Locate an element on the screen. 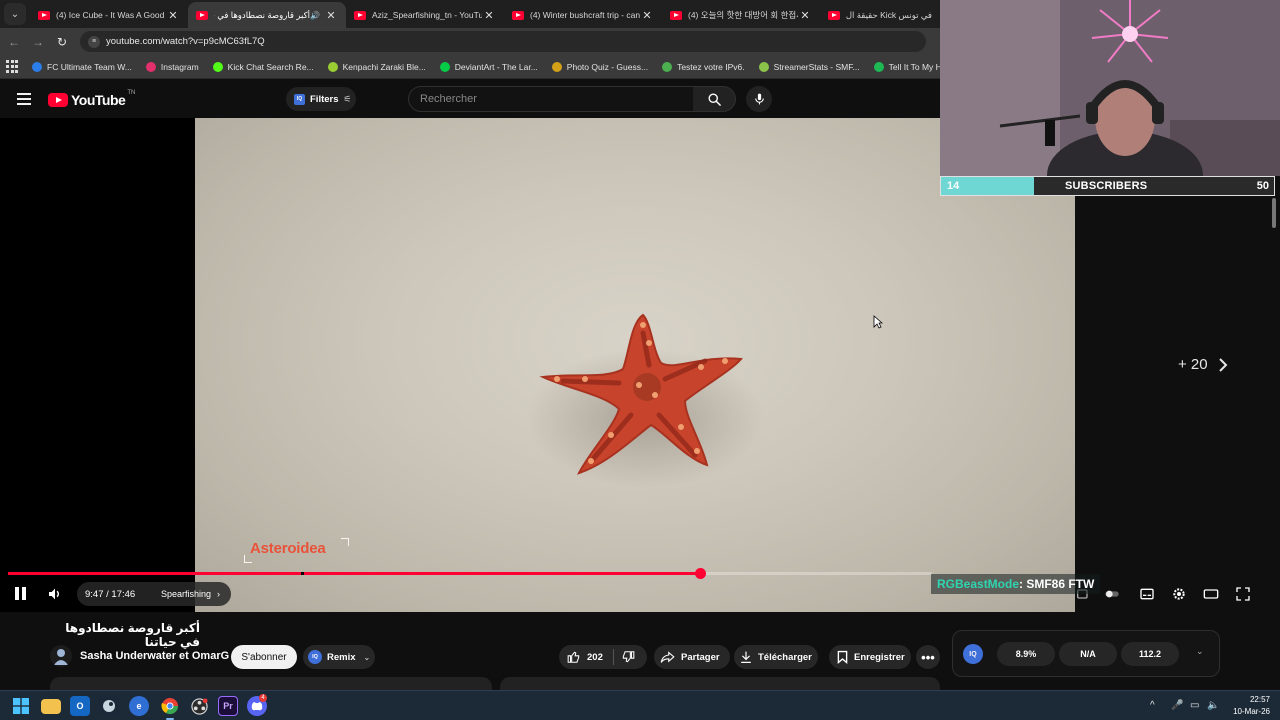  progress-bar is located at coordinates (470, 573).